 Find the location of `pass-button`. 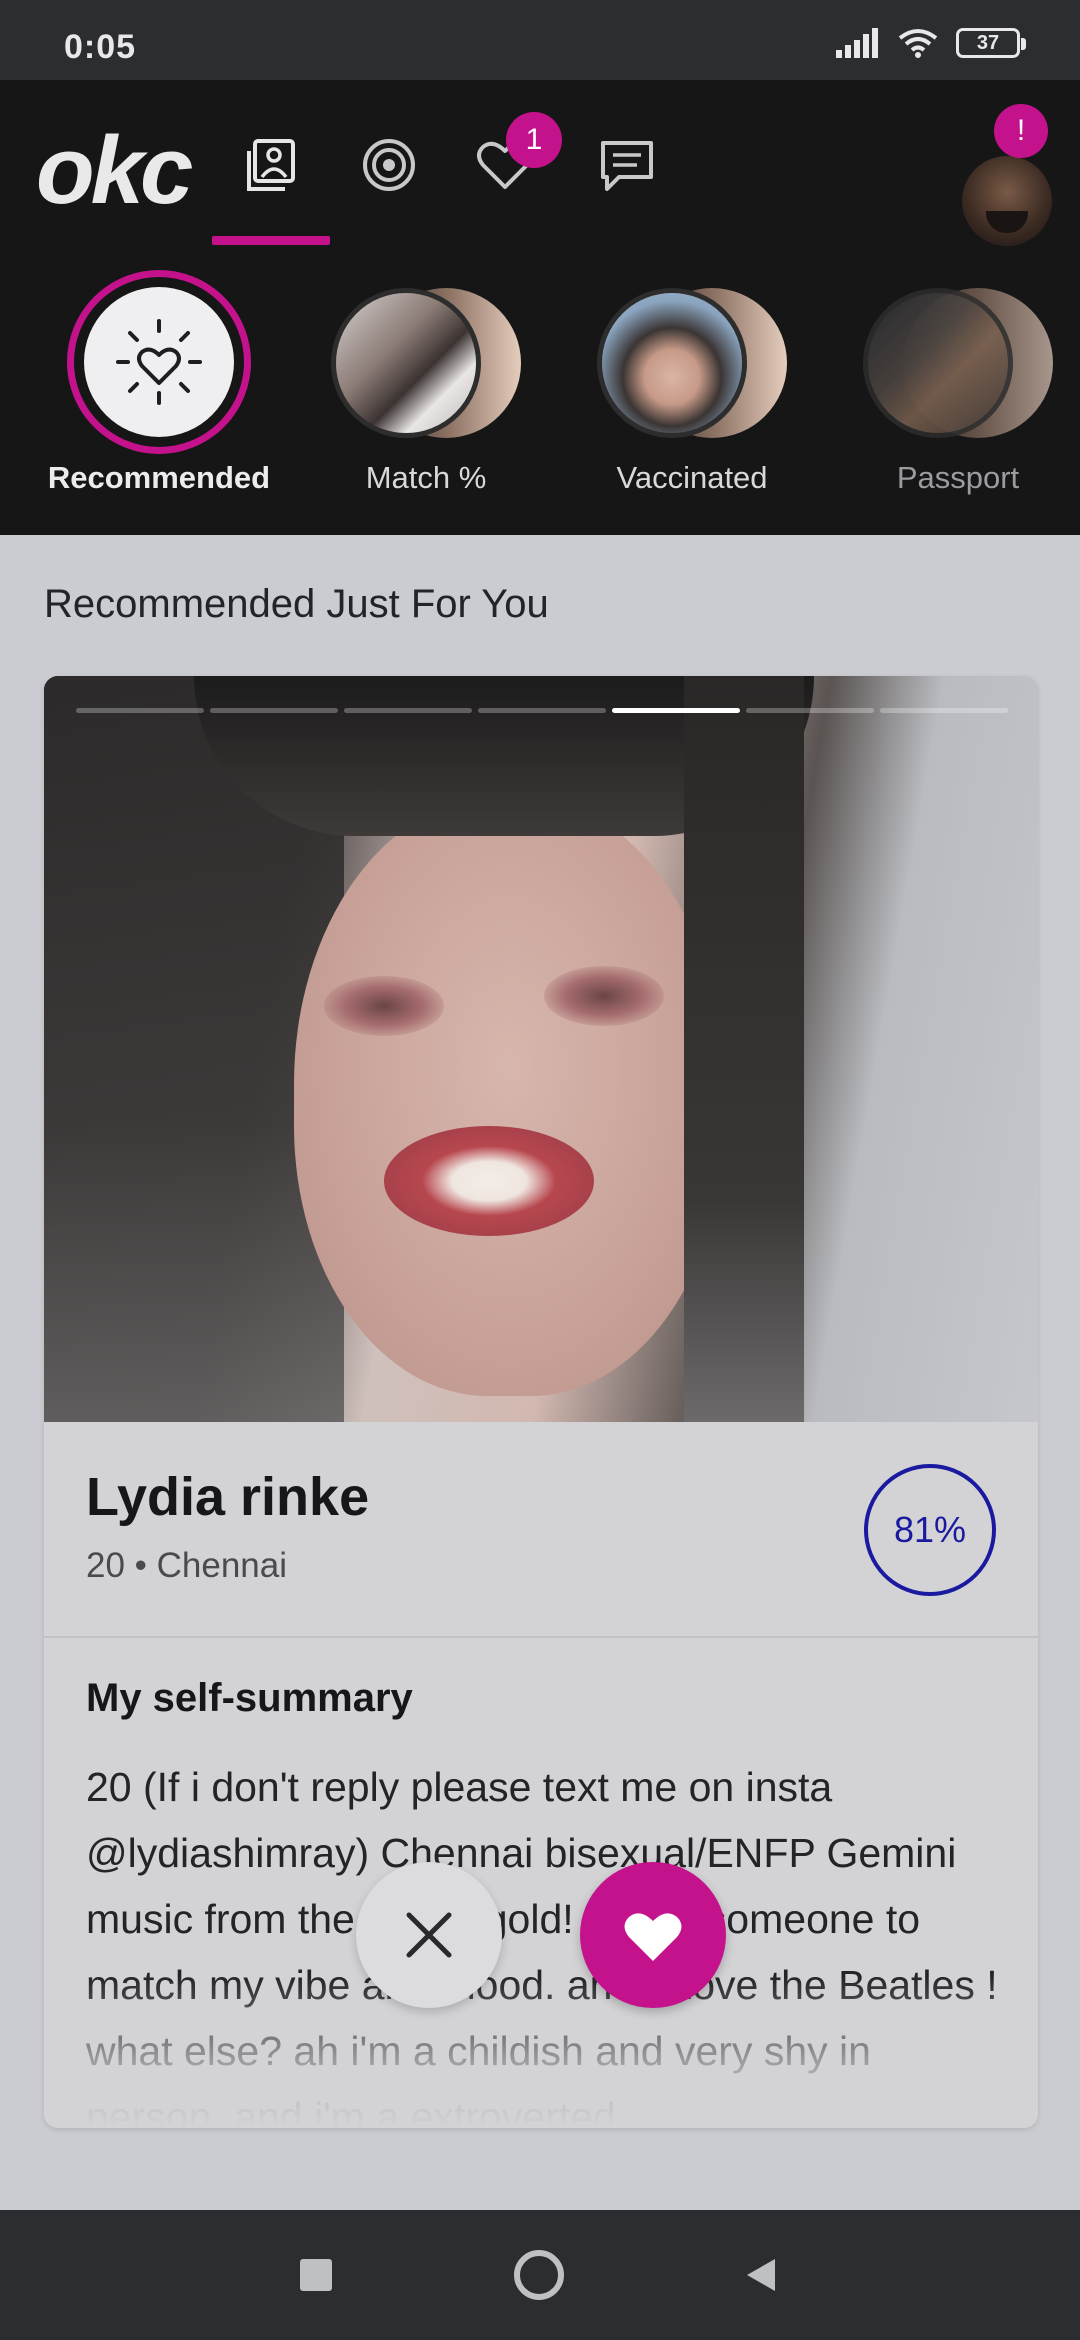

pass-button is located at coordinates (429, 1935).